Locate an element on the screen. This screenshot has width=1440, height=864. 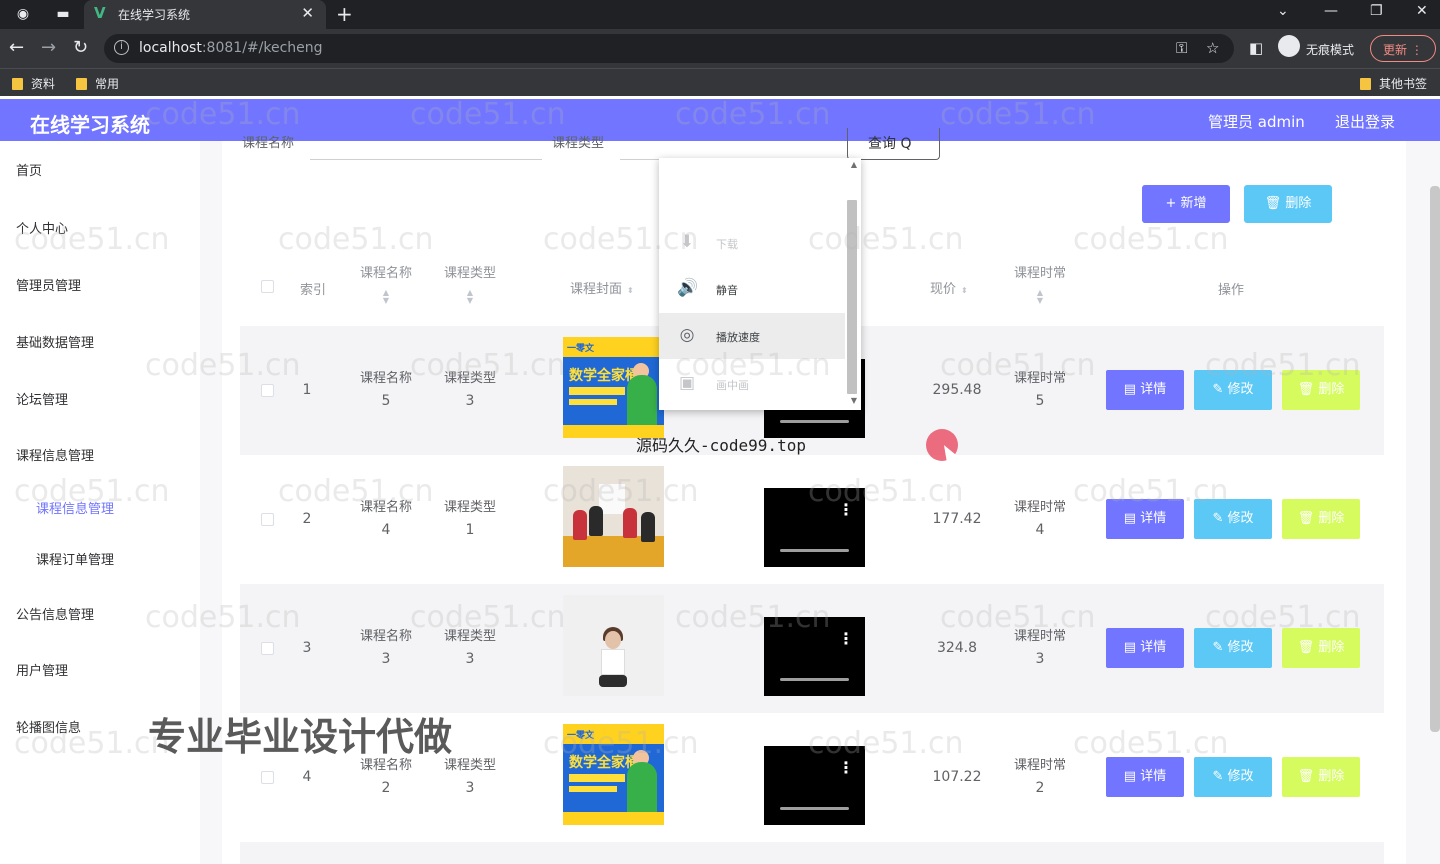
forward-icon: → is located at coordinates (48, 47).